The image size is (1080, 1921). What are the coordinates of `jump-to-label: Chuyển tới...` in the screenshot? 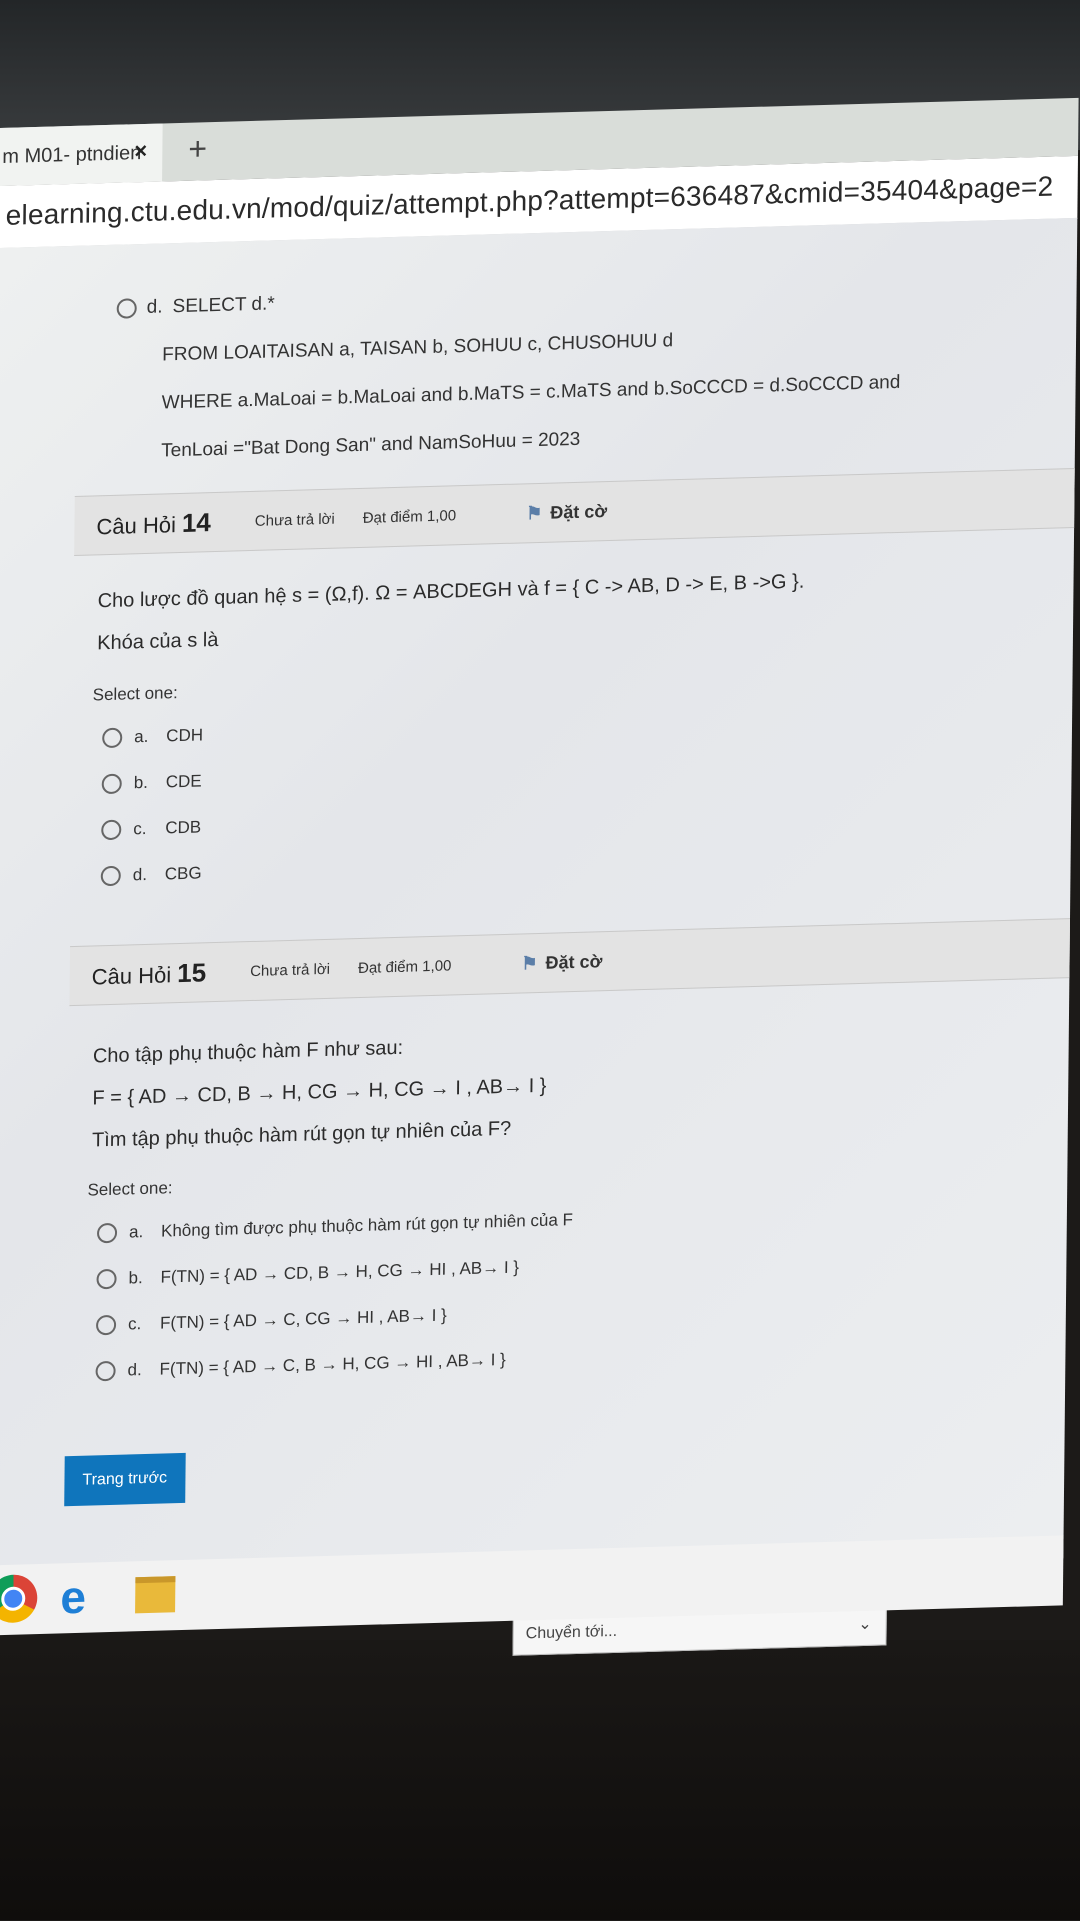 It's located at (571, 1632).